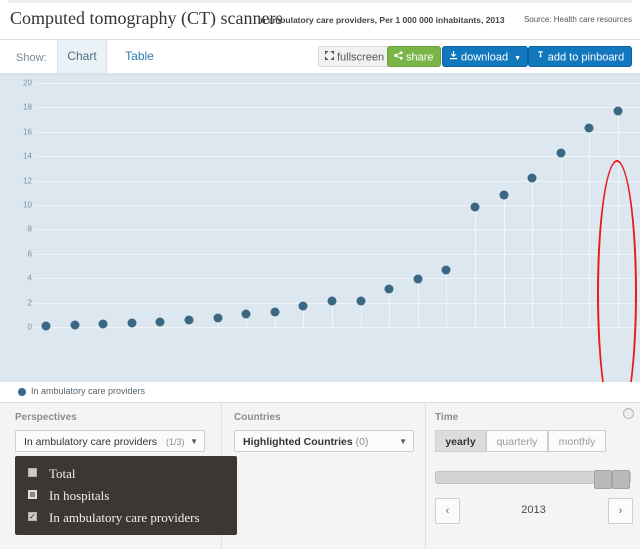 This screenshot has width=640, height=549. Describe the element at coordinates (126, 474) in the screenshot. I see `dropdown-option: Total` at that location.